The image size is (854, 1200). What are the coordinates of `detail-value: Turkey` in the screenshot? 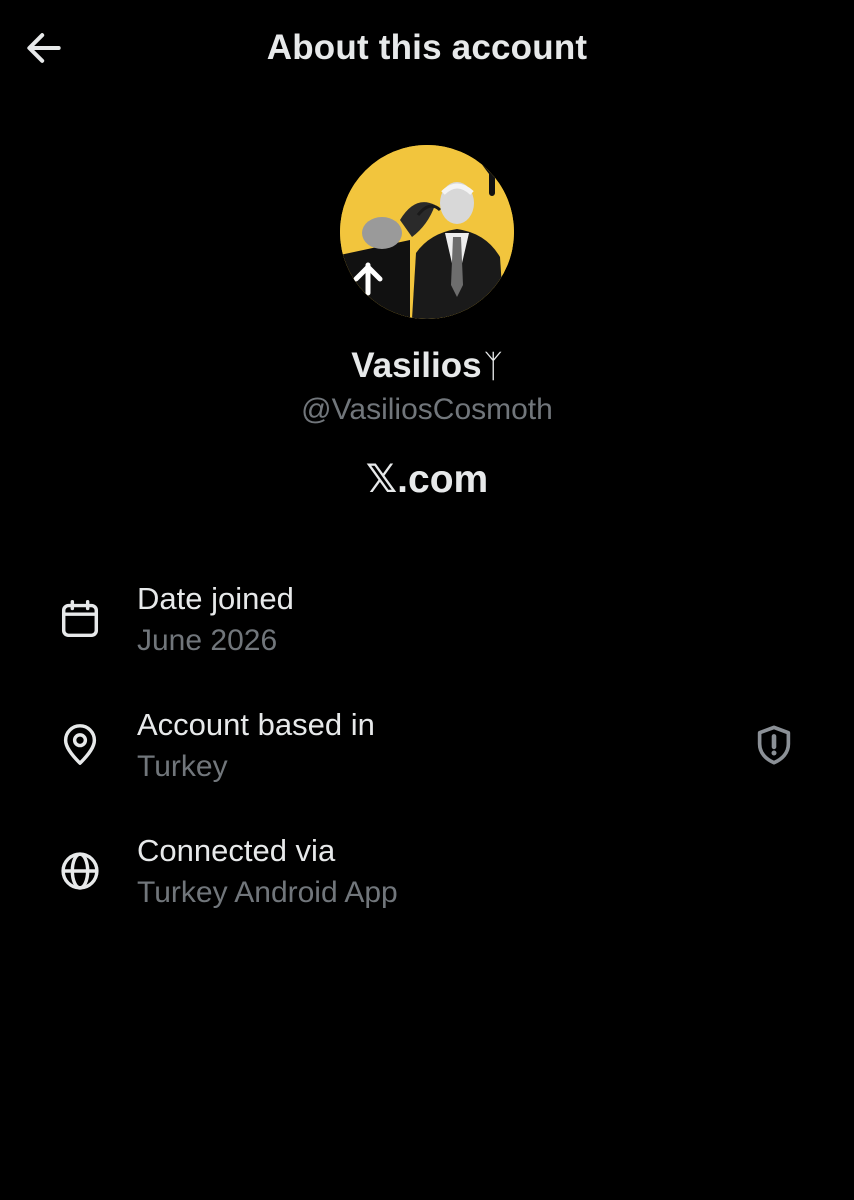 It's located at (182, 766).